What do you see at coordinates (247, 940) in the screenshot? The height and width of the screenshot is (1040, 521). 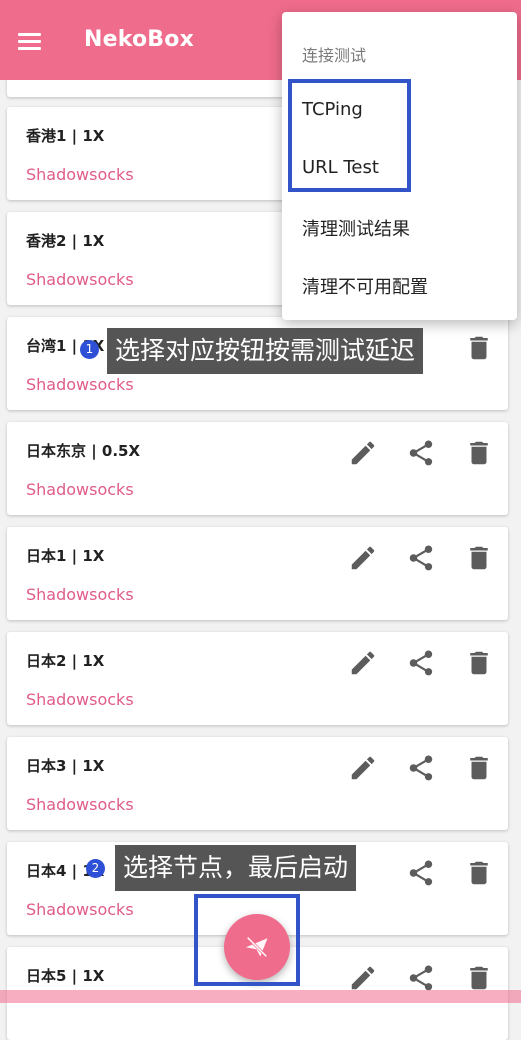 I see `highlight-box-fab` at bounding box center [247, 940].